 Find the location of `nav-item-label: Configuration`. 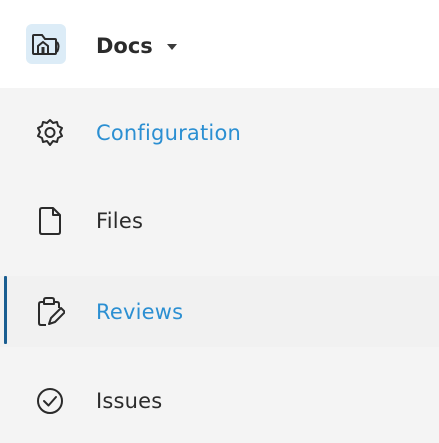

nav-item-label: Configuration is located at coordinates (169, 132).